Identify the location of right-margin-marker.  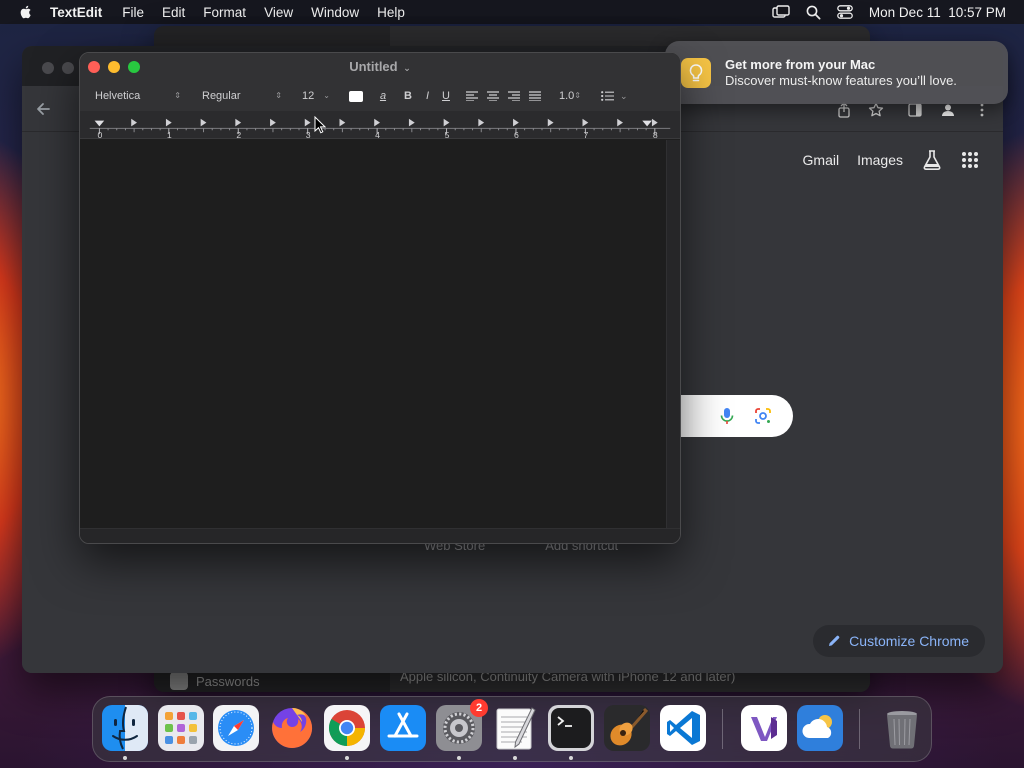
(647, 123).